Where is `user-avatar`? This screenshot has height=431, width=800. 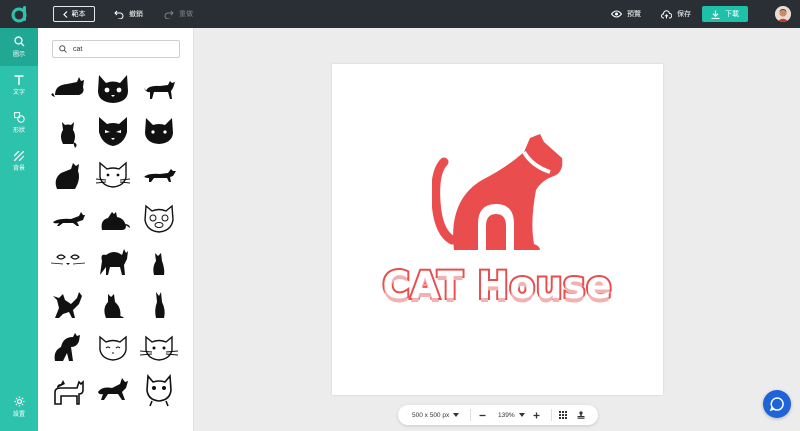
user-avatar is located at coordinates (783, 14).